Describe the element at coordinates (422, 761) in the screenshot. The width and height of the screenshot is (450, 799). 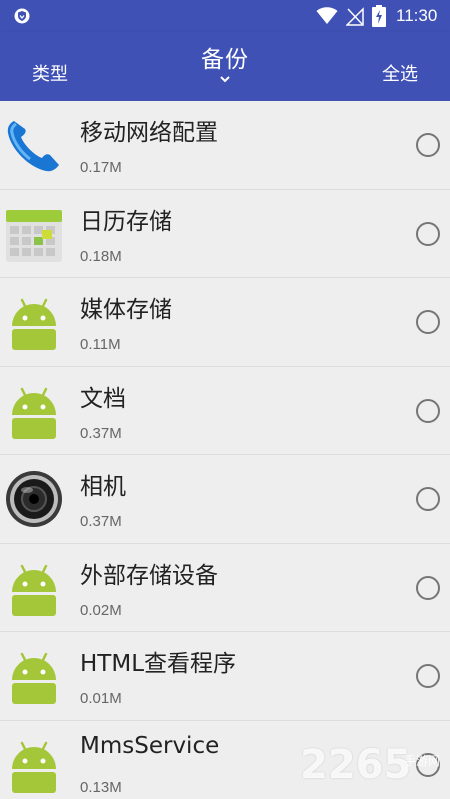
I see `watermark-text: 手游网` at that location.